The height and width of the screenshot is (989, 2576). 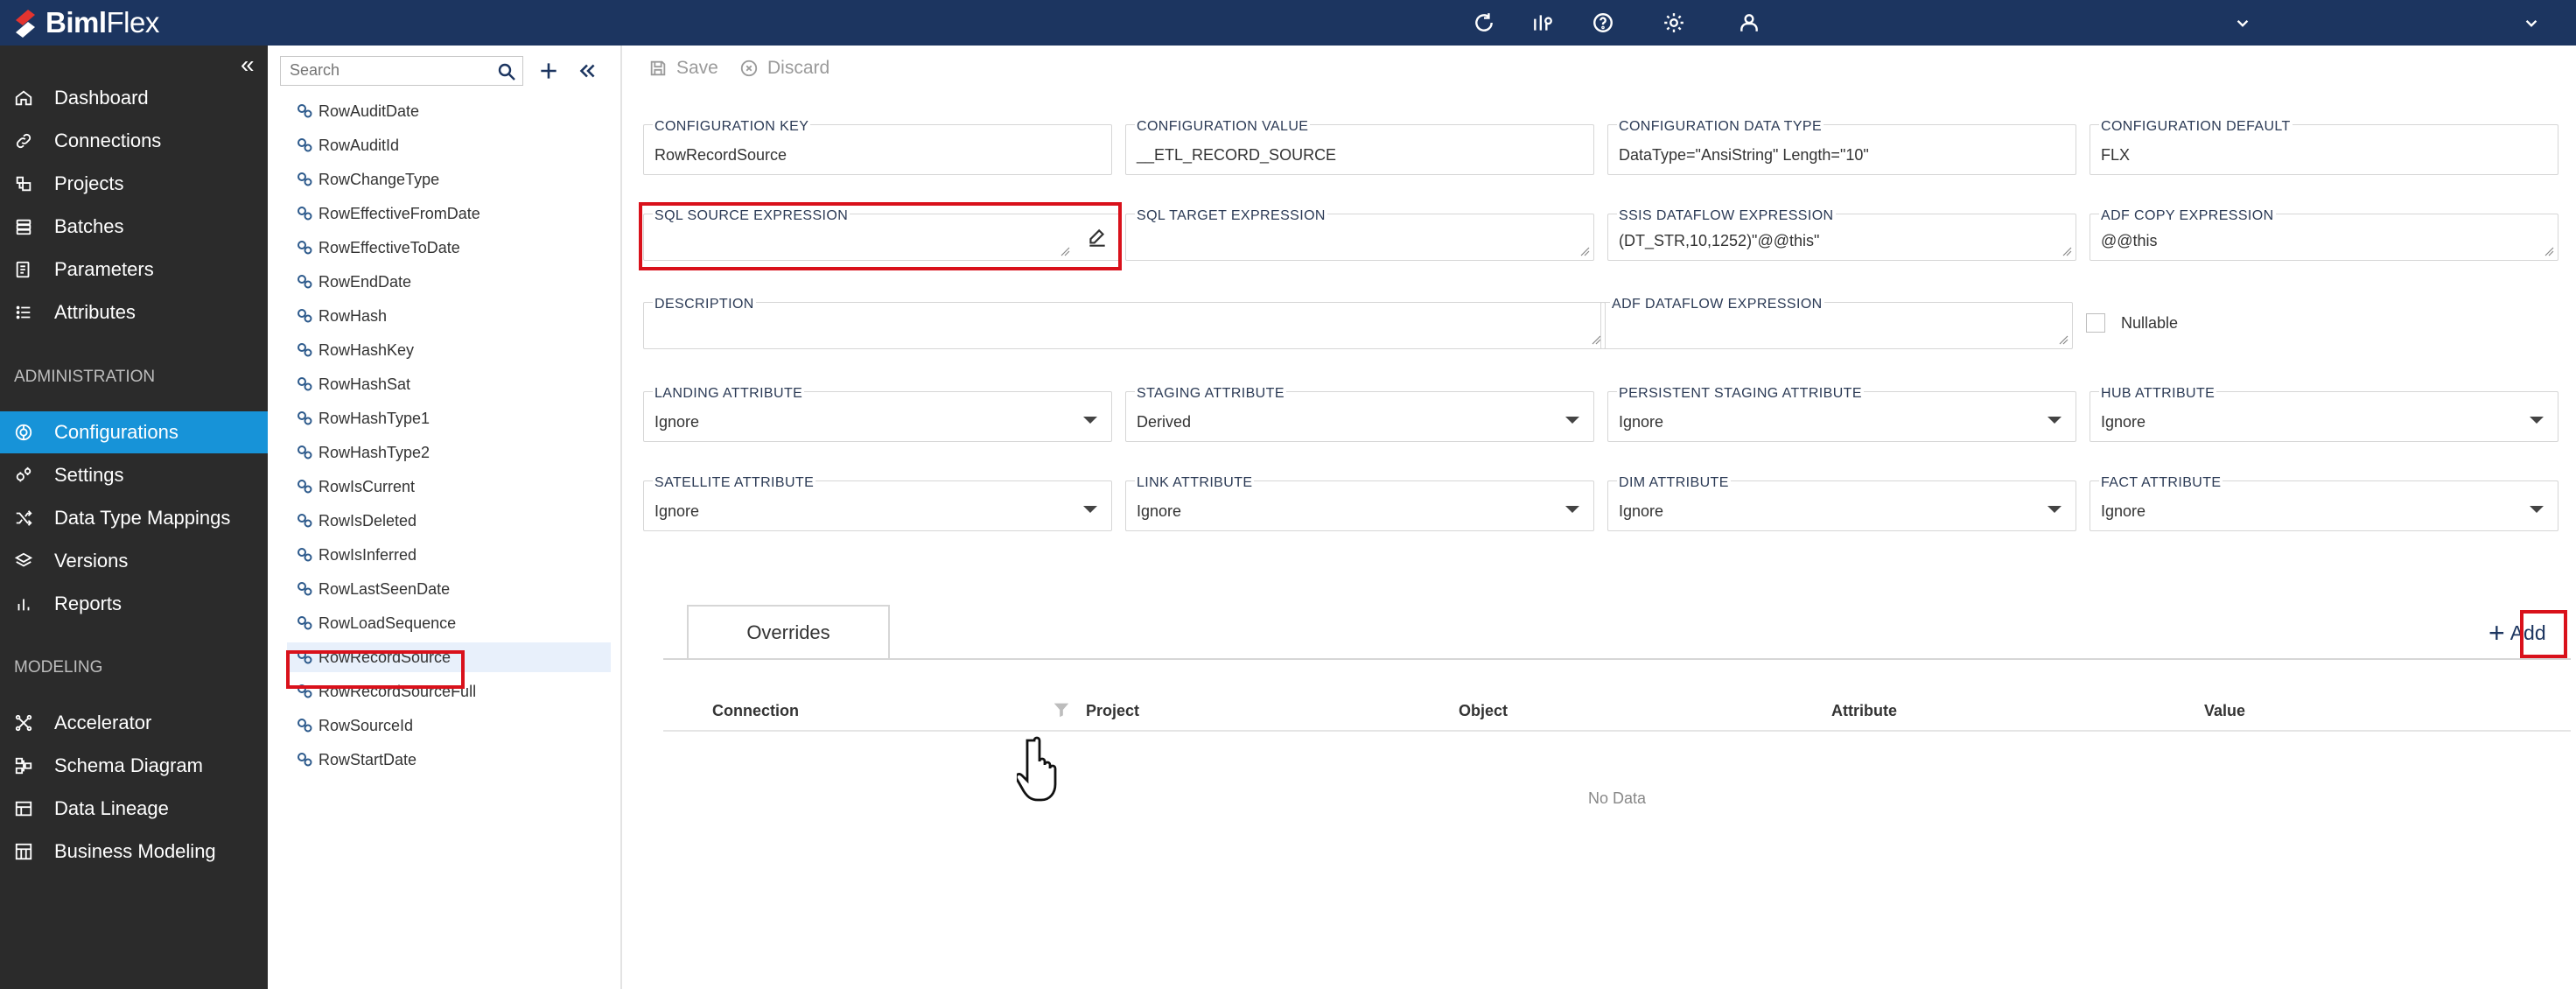 I want to click on tree-item: RowEndDate, so click(x=353, y=282).